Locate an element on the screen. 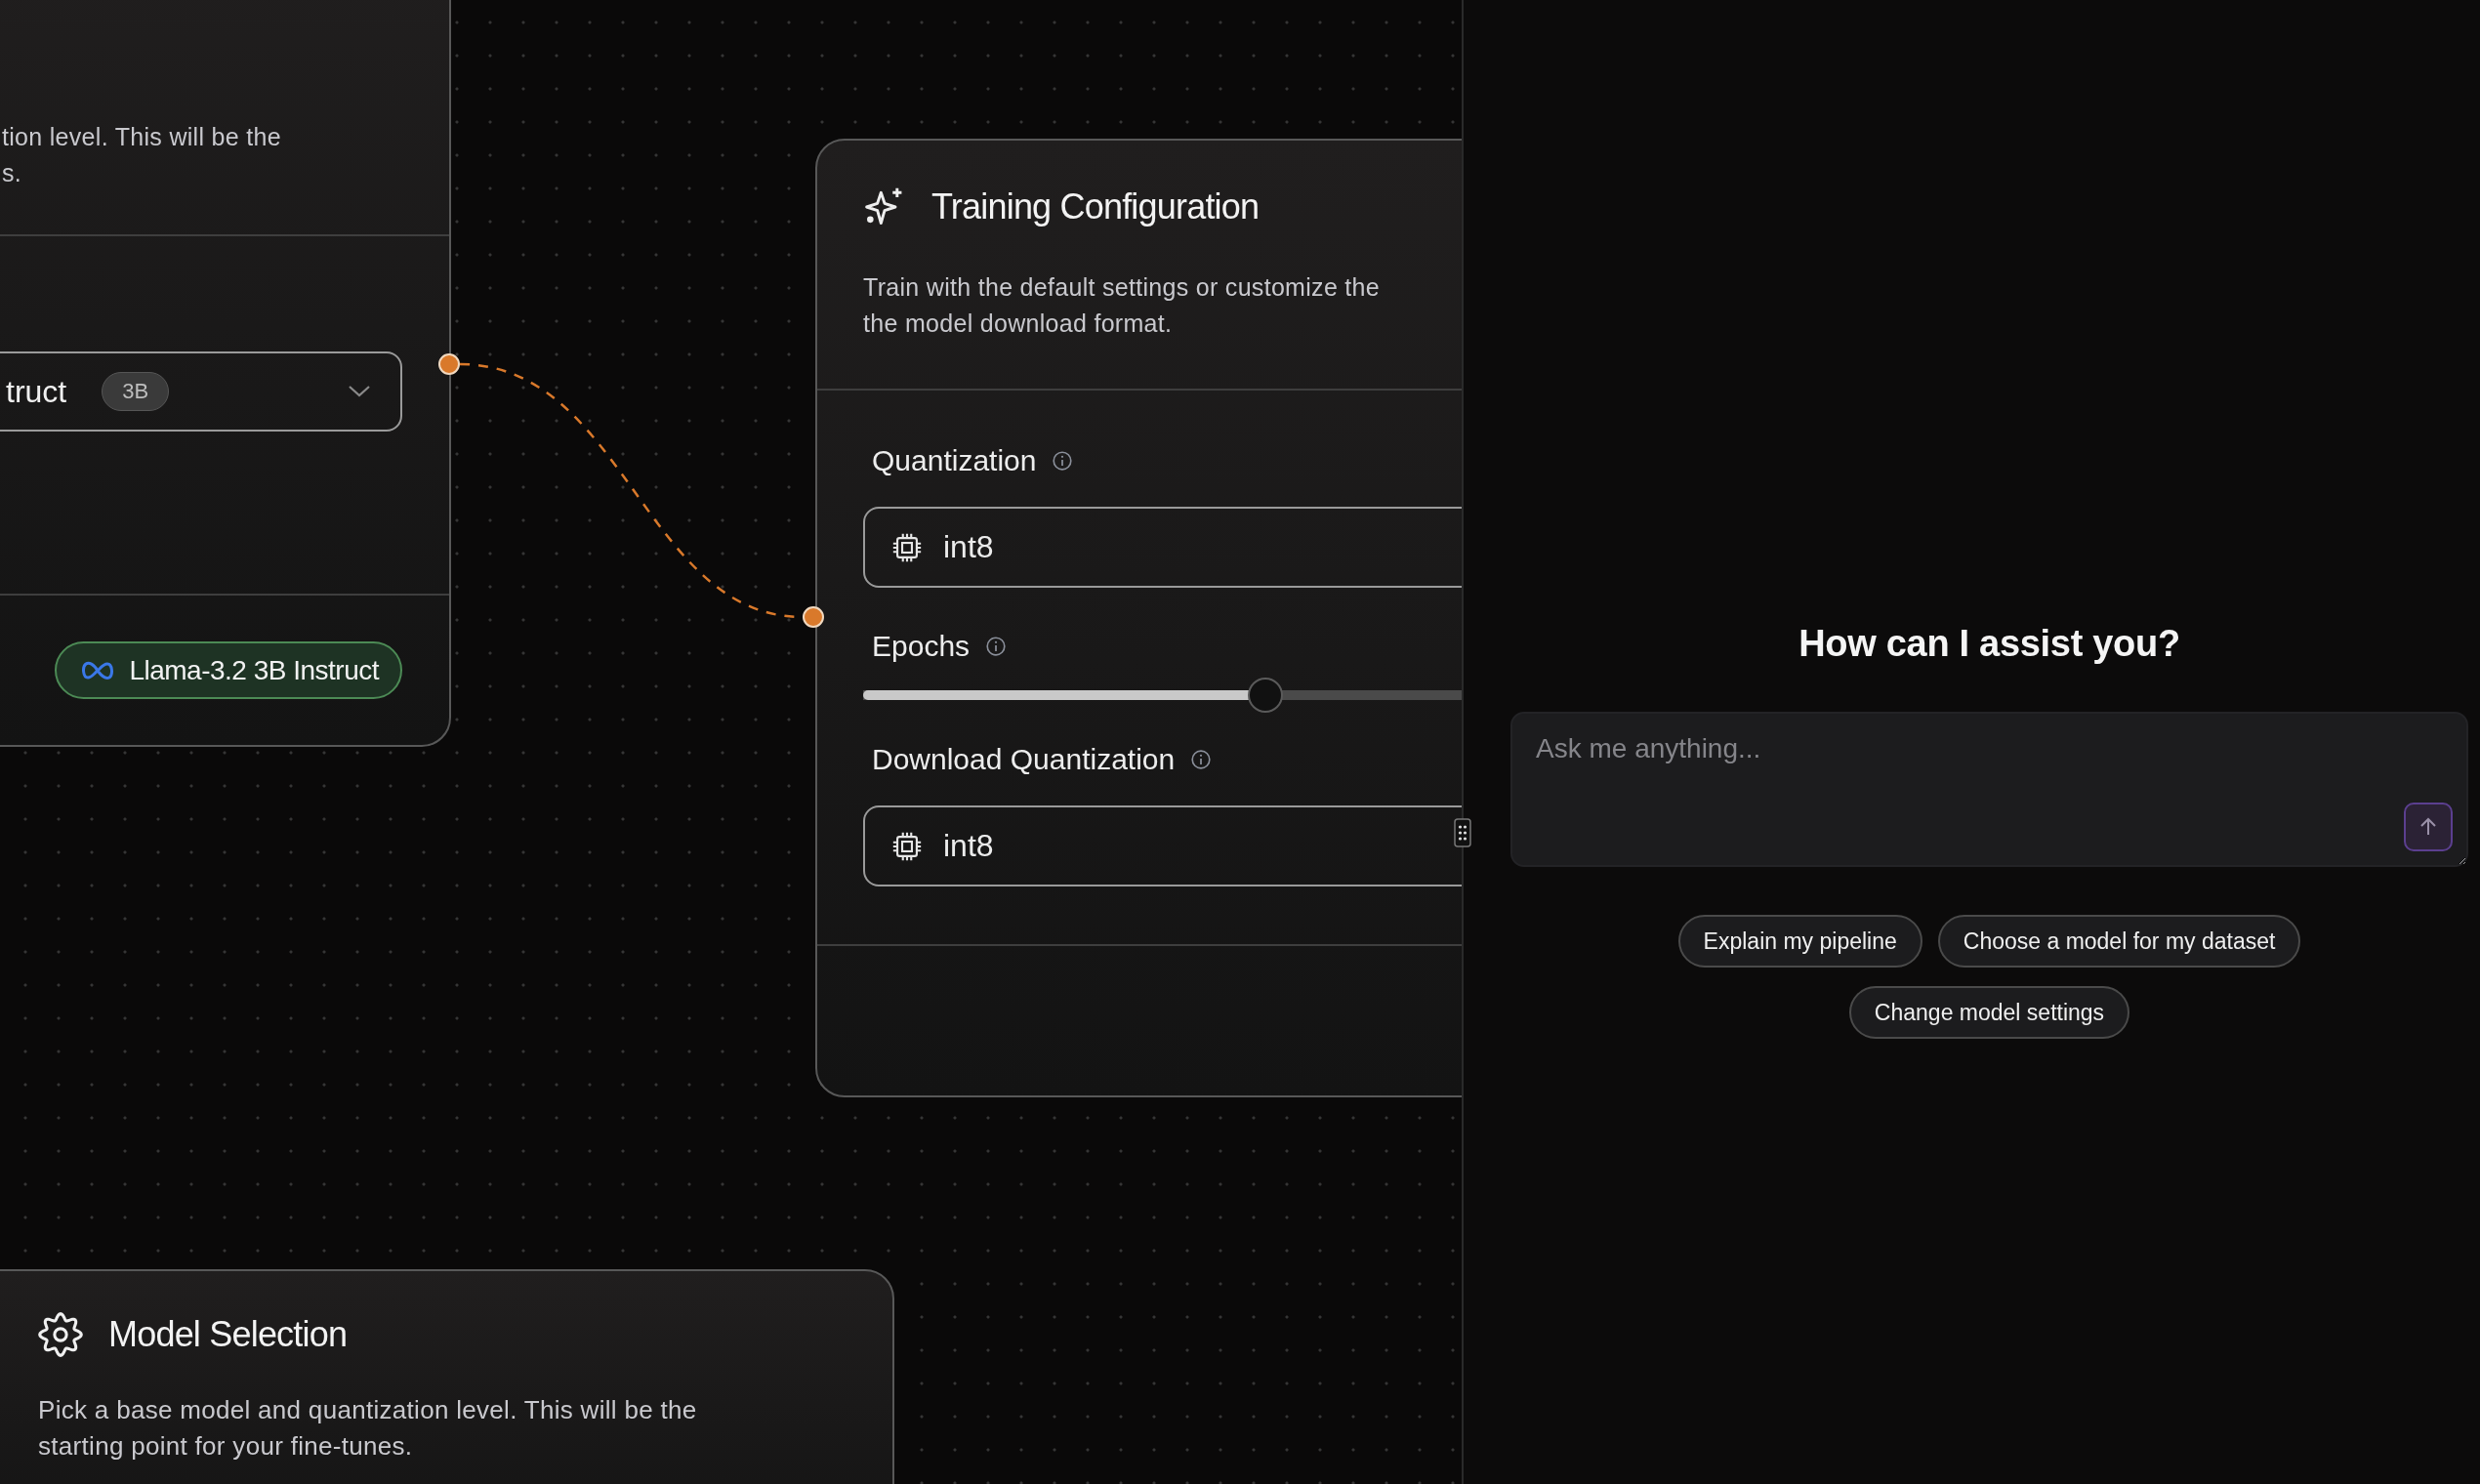  slider-thumb is located at coordinates (1266, 696).